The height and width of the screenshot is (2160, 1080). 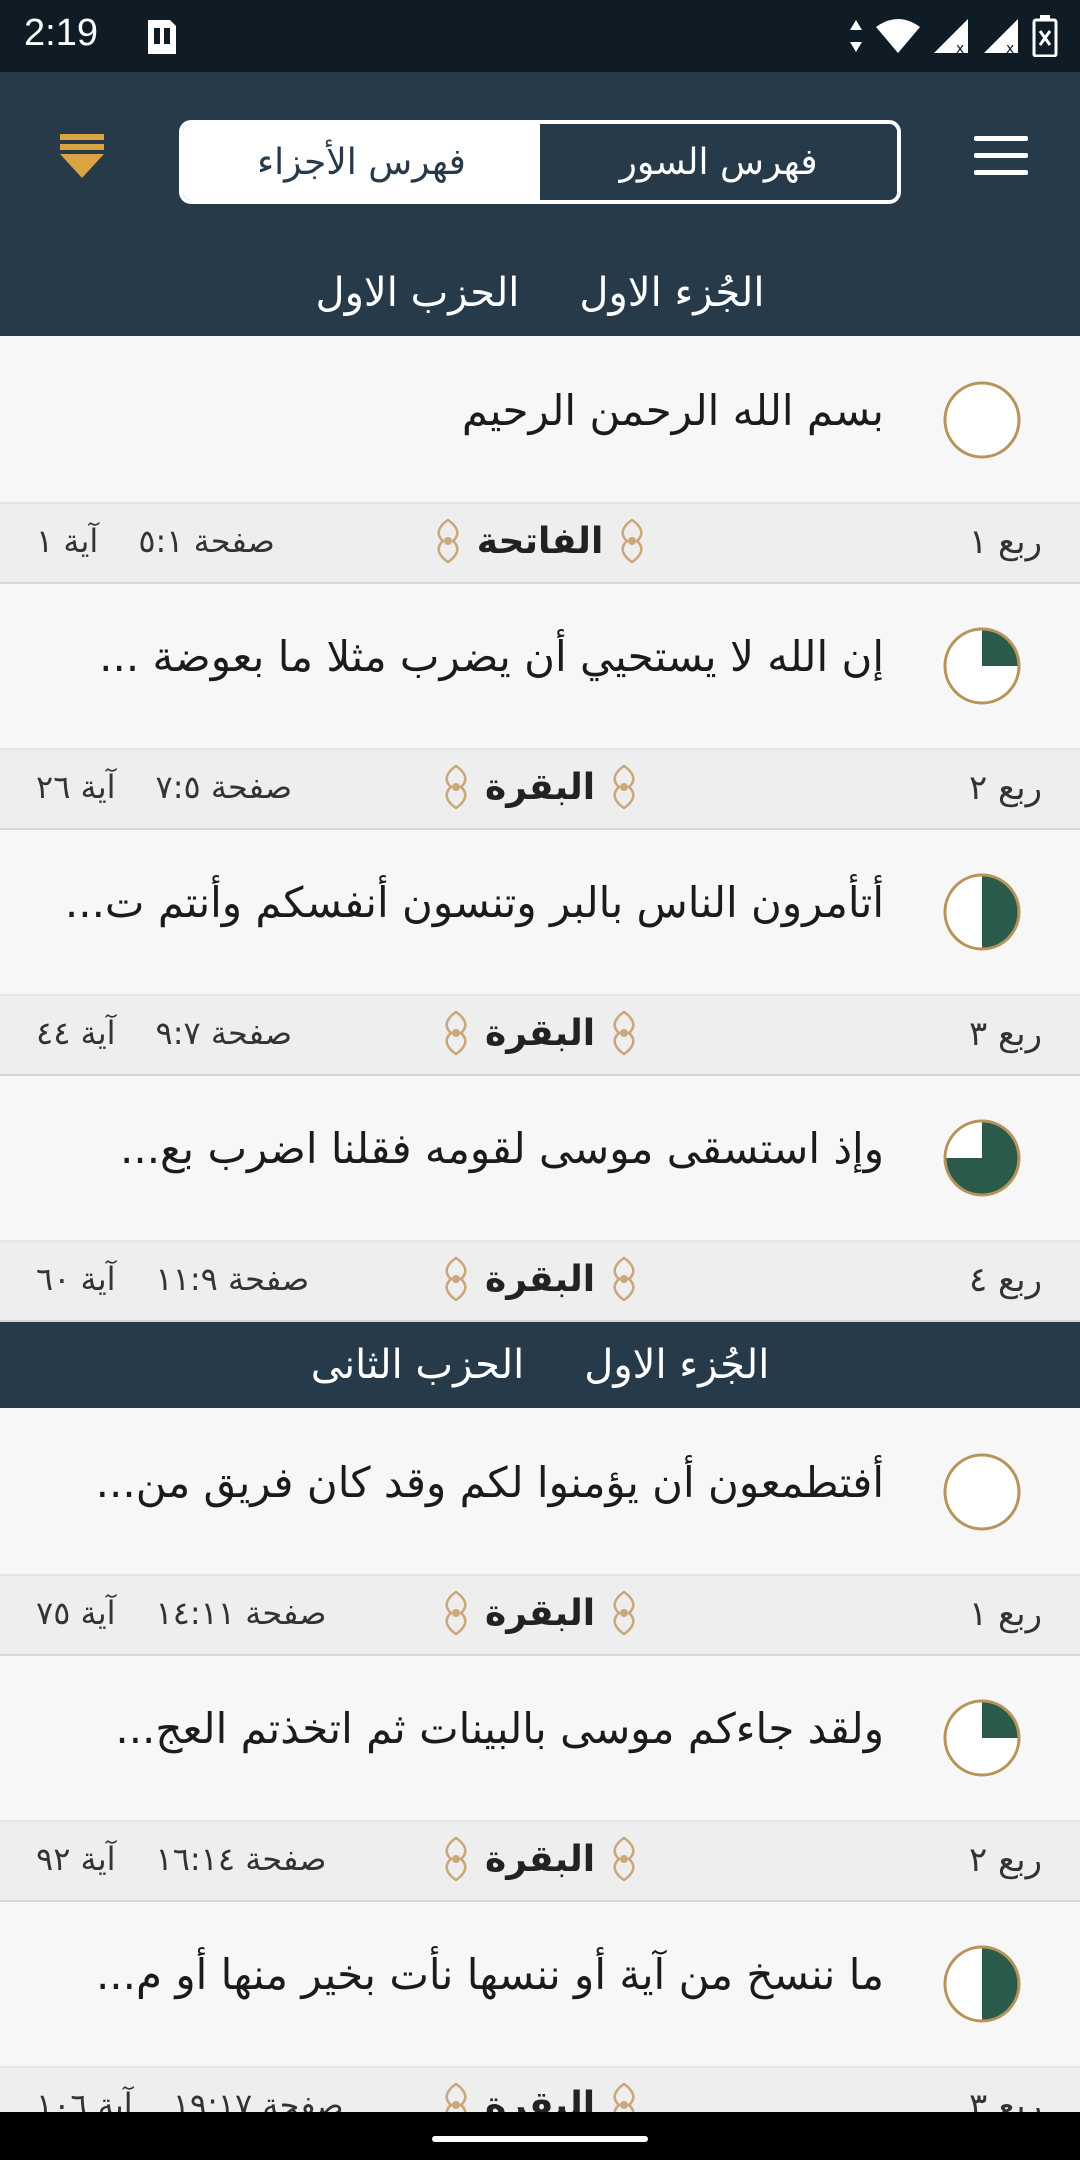 What do you see at coordinates (76, 1613) in the screenshot?
I see `aya-label: آية ٧٥` at bounding box center [76, 1613].